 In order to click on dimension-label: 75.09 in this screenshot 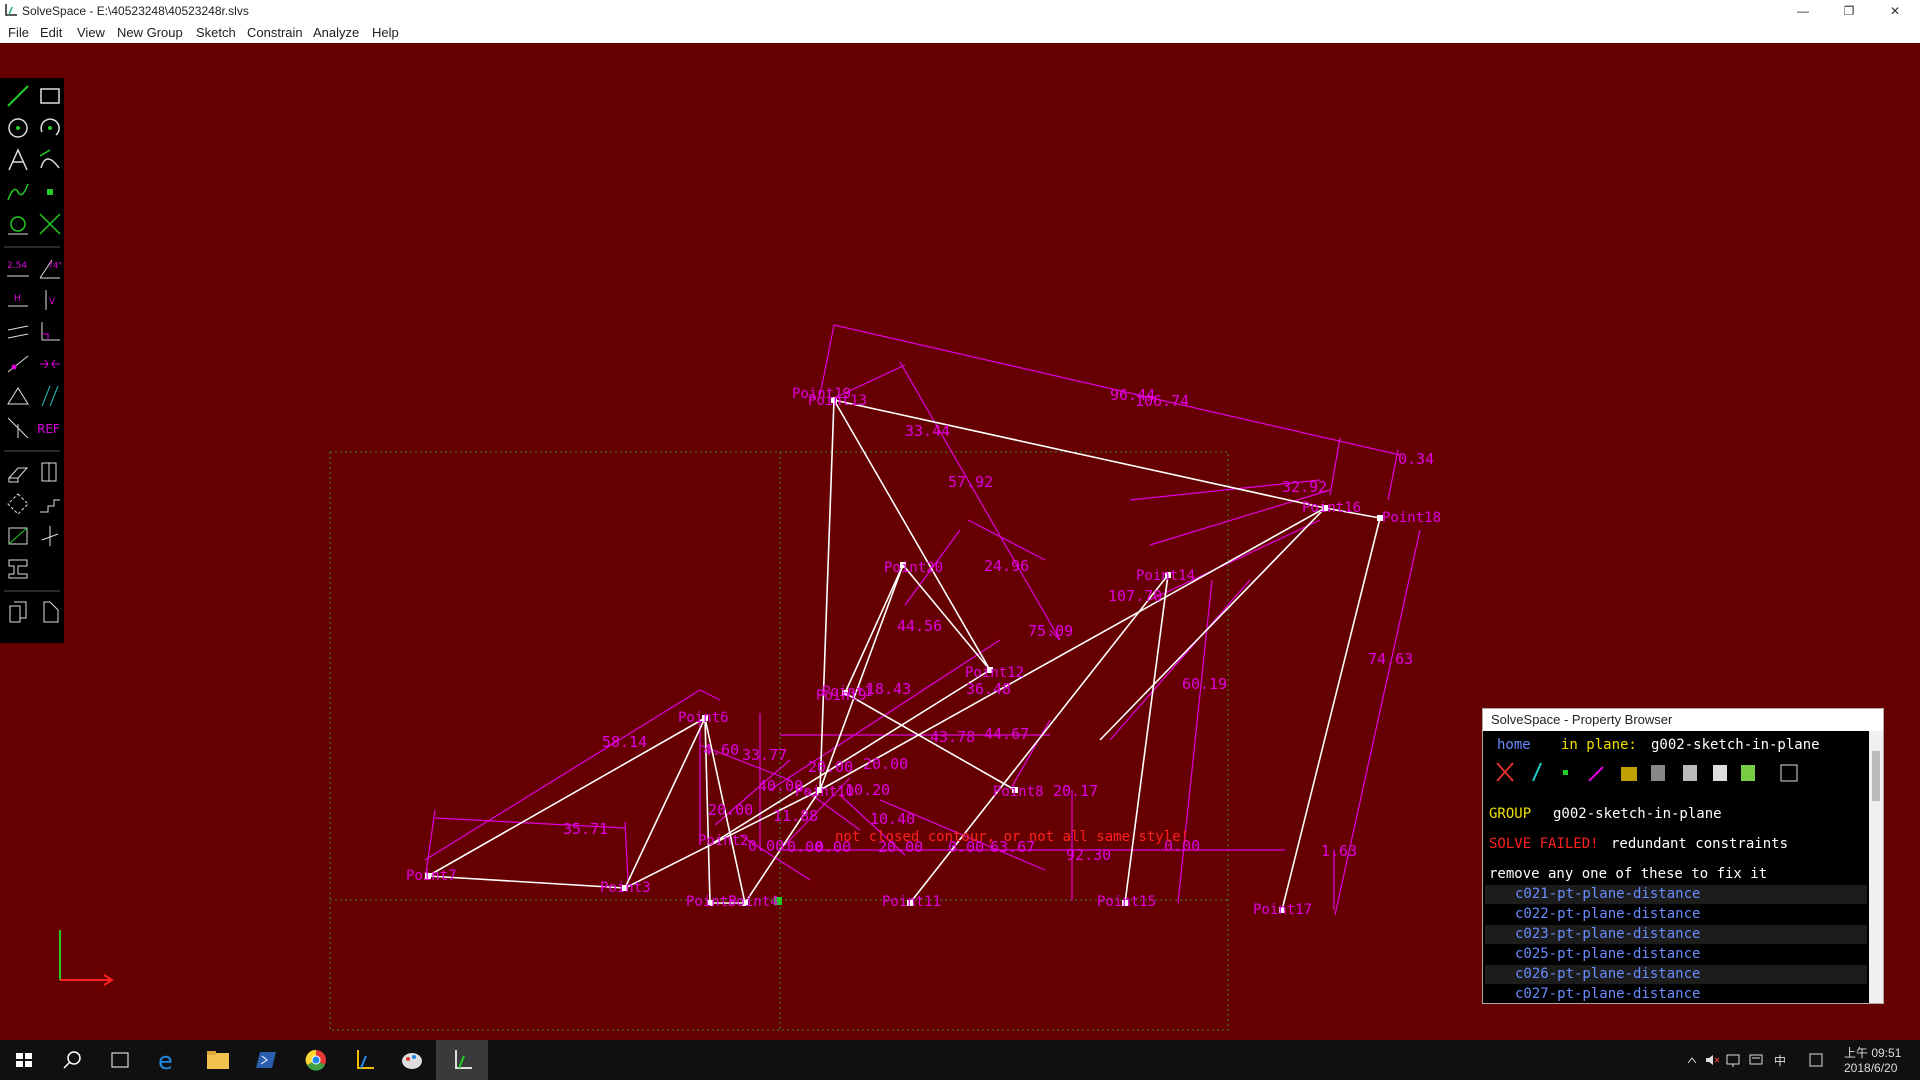, I will do `click(1050, 631)`.